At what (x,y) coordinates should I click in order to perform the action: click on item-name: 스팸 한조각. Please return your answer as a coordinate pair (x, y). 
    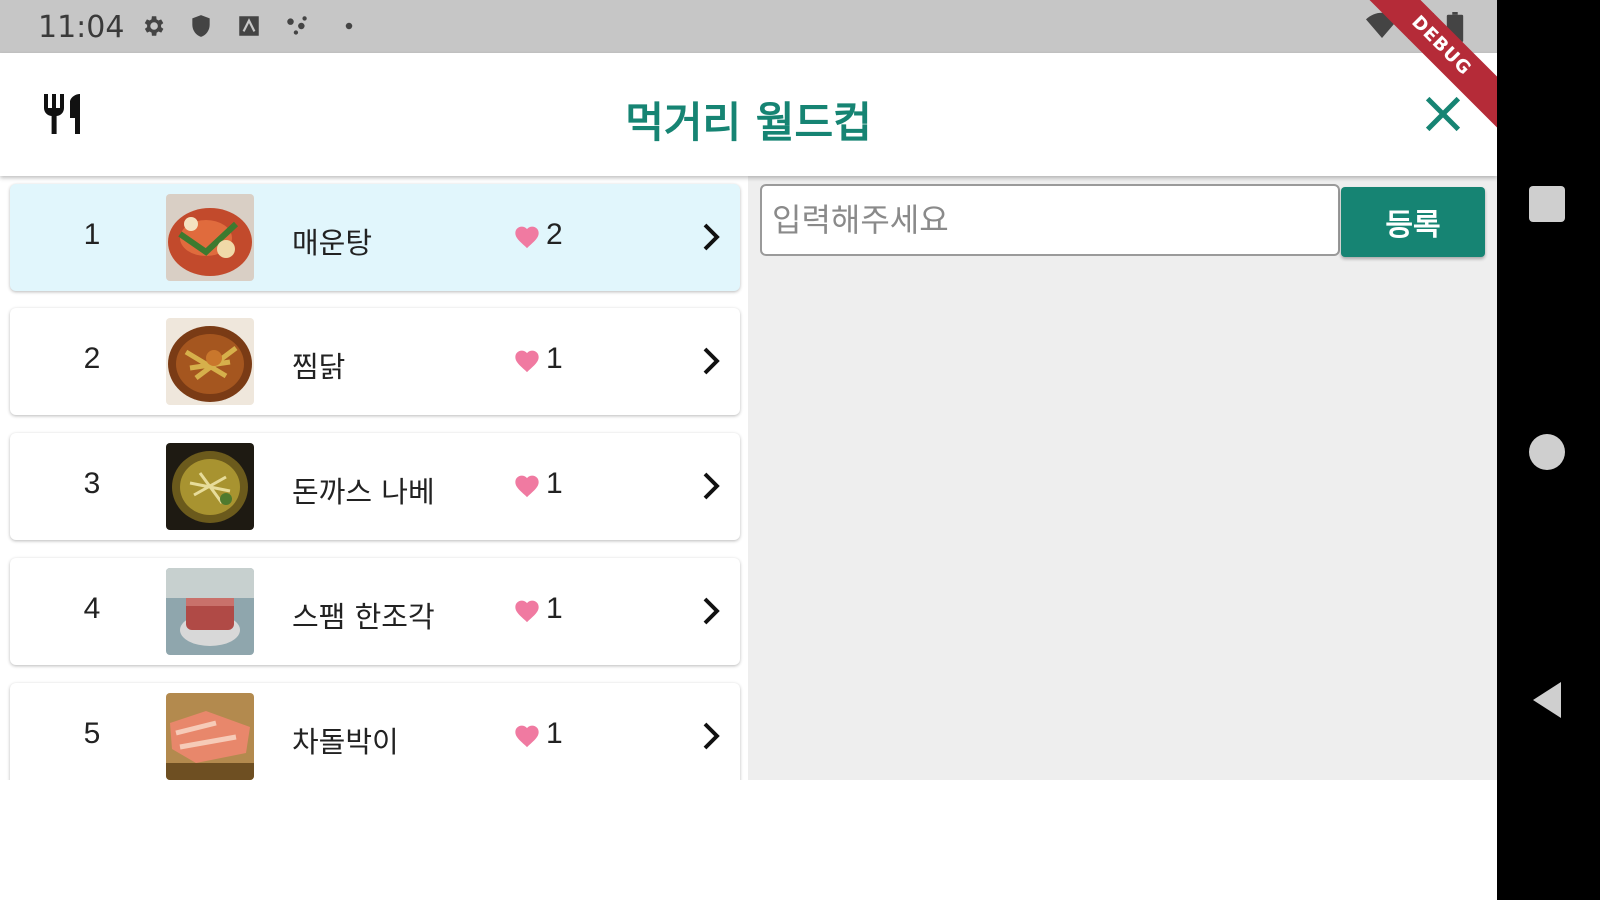
    Looking at the image, I should click on (363, 617).